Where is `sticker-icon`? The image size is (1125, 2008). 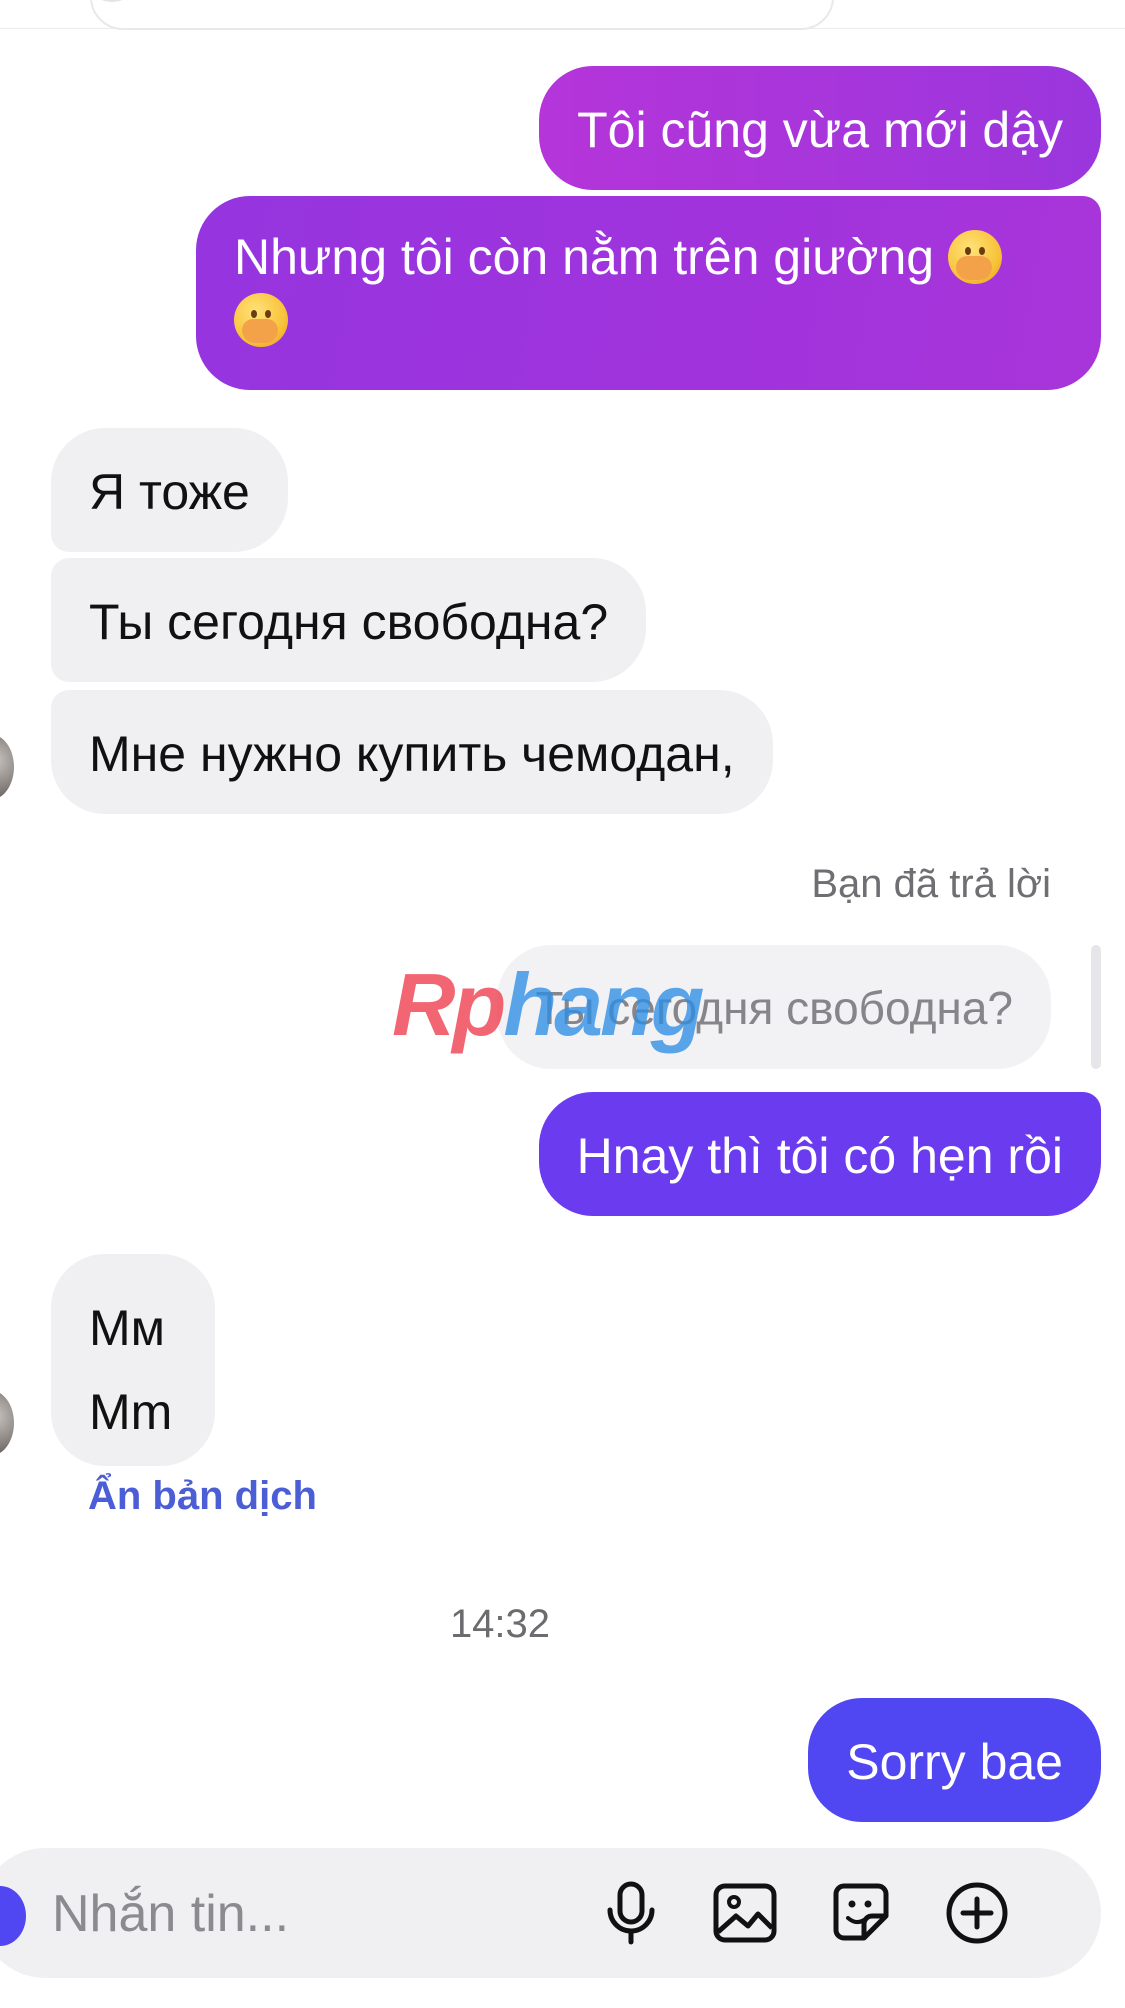 sticker-icon is located at coordinates (861, 1913).